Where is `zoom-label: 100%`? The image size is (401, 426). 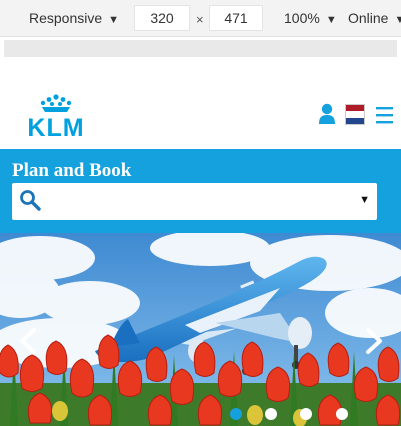 zoom-label: 100% is located at coordinates (302, 18).